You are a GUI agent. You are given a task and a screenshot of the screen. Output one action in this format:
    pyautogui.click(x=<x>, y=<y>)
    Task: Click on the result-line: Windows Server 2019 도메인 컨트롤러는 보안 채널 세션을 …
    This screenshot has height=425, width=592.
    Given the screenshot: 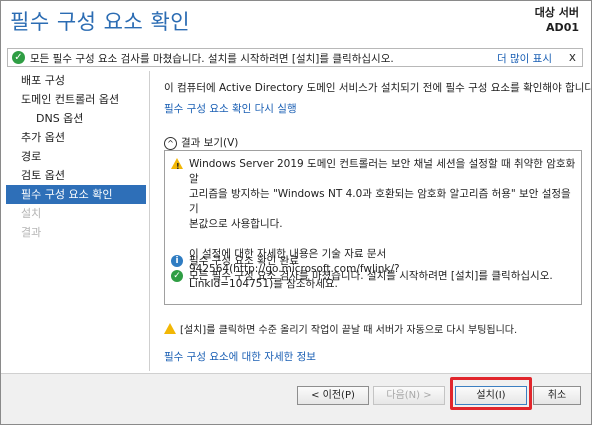 What is the action you would take?
    pyautogui.click(x=382, y=171)
    